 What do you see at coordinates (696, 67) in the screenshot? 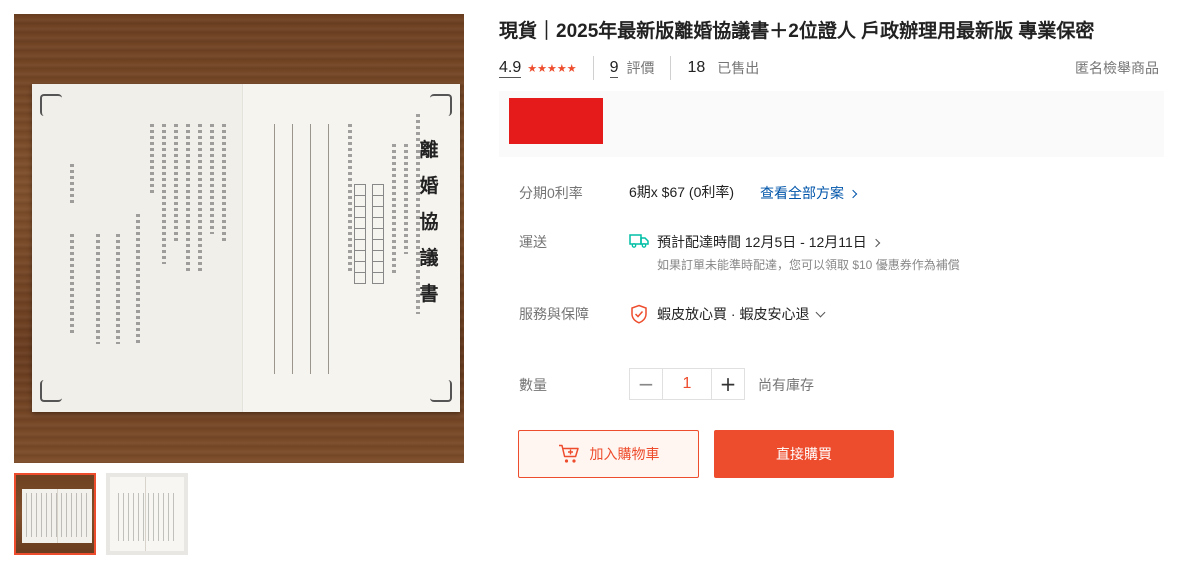
I see `sold-count: 18` at bounding box center [696, 67].